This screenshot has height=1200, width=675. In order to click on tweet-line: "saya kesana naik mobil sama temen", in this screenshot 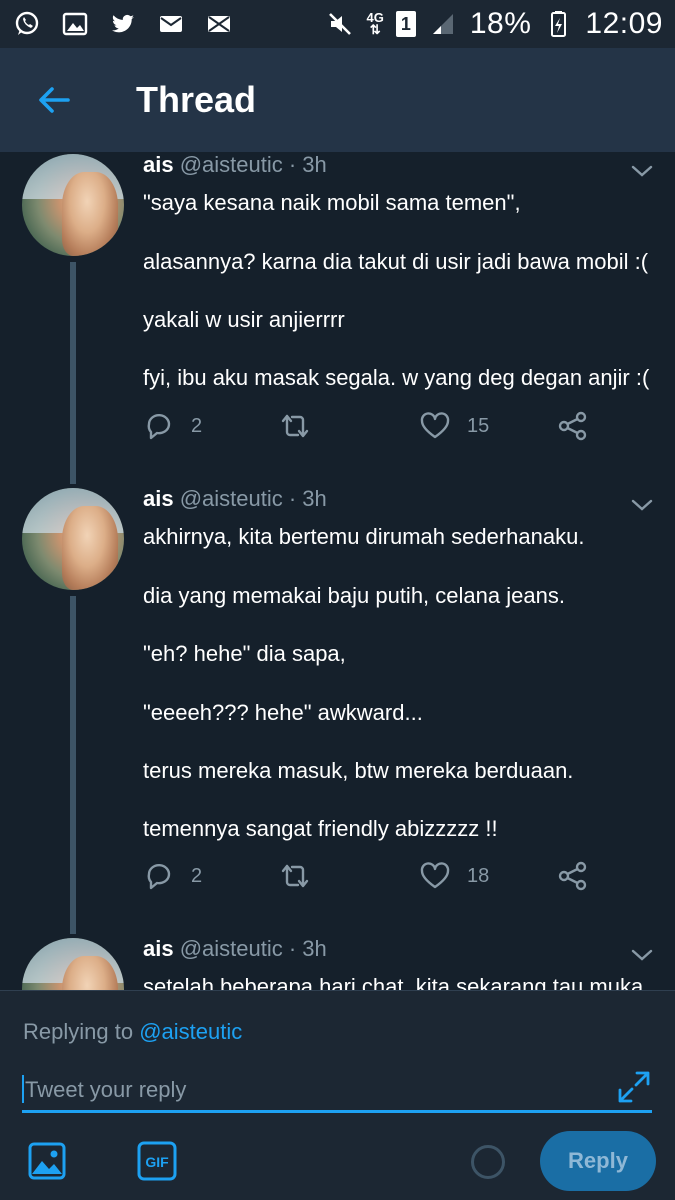, I will do `click(332, 202)`.